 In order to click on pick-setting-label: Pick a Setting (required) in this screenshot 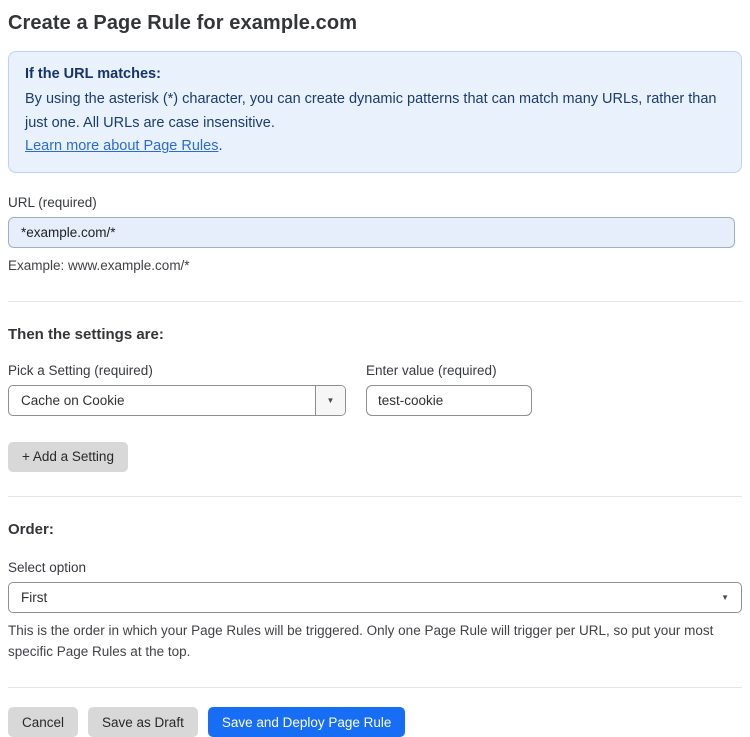, I will do `click(80, 370)`.